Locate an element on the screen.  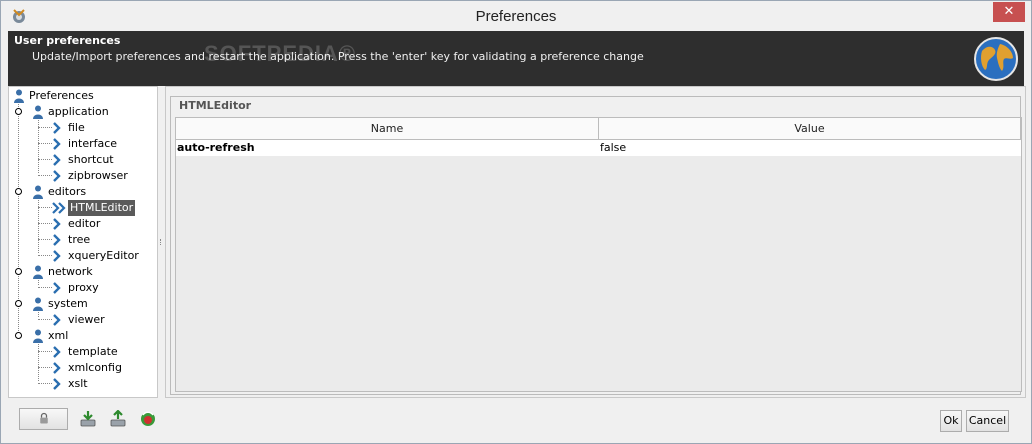
lock-button is located at coordinates (43, 419).